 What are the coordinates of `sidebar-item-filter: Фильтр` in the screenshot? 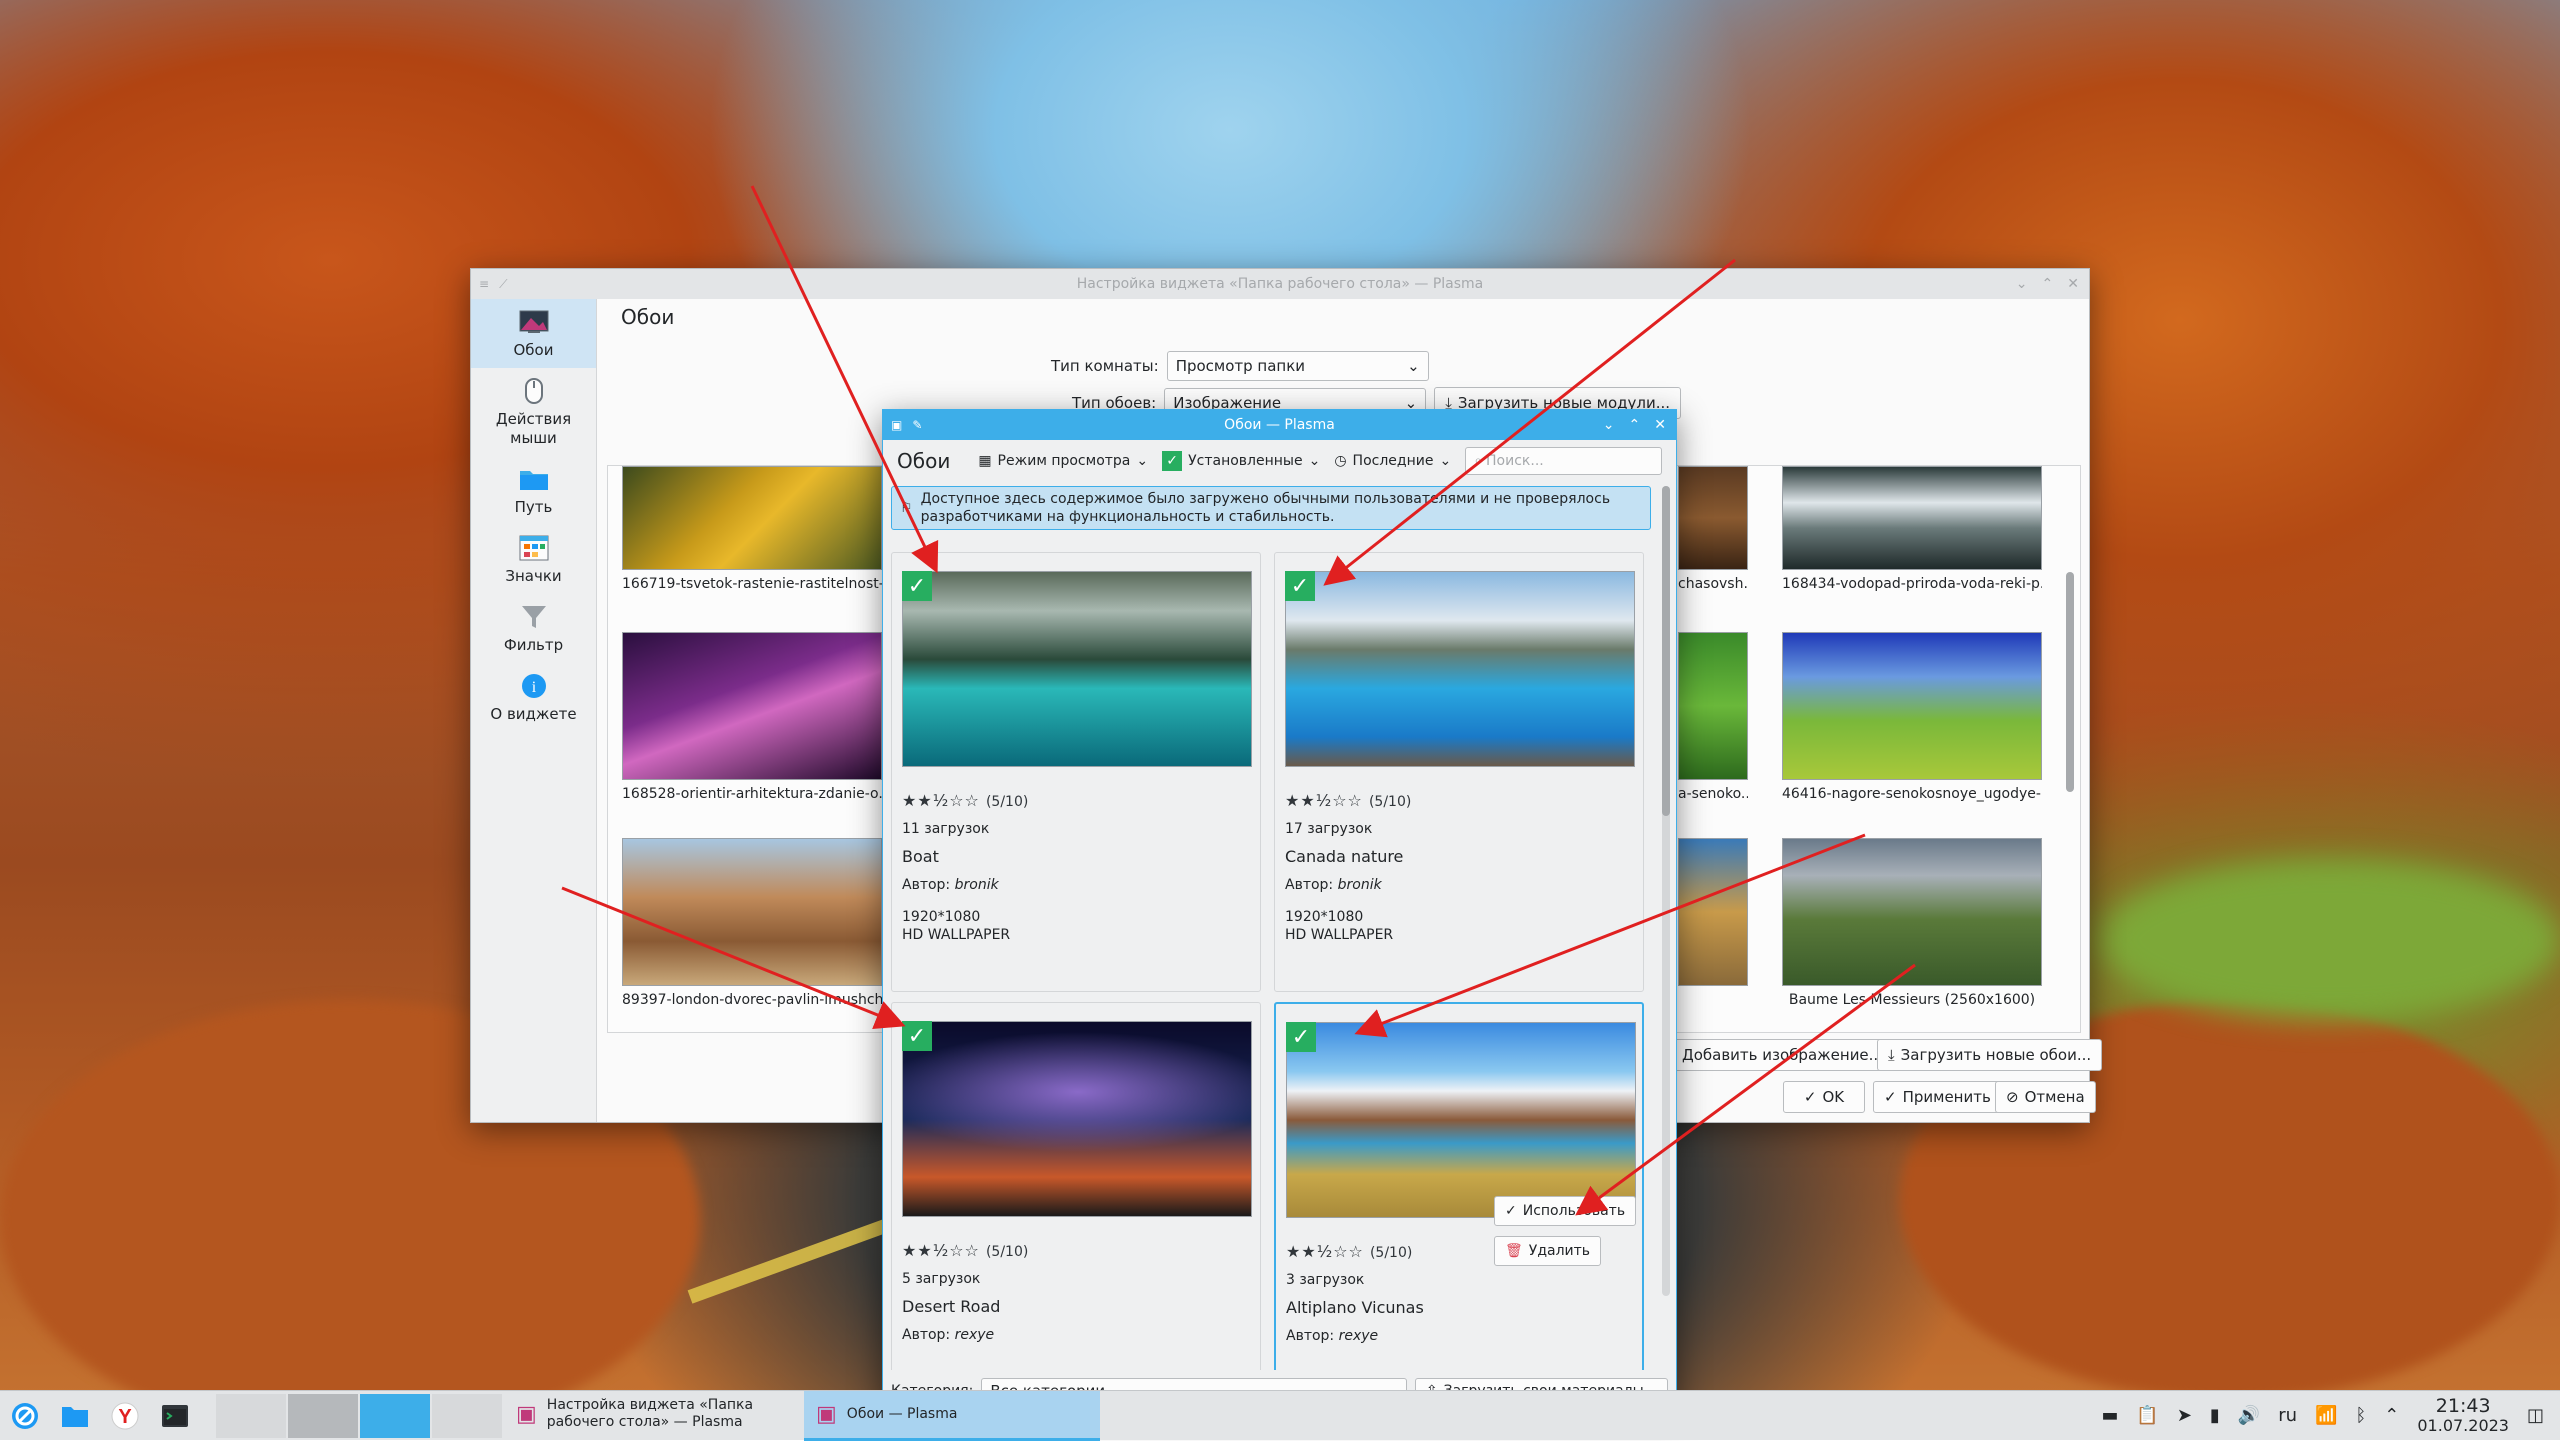 It's located at (533, 628).